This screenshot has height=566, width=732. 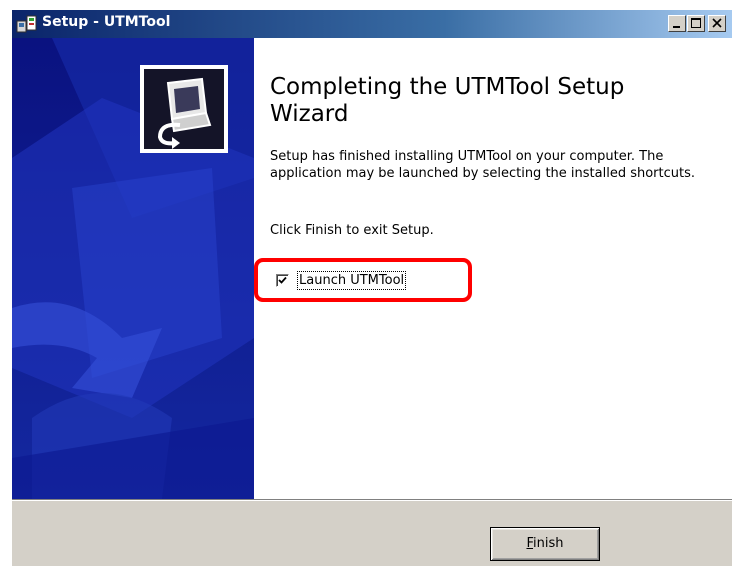 I want to click on maximize-button, so click(x=696, y=23).